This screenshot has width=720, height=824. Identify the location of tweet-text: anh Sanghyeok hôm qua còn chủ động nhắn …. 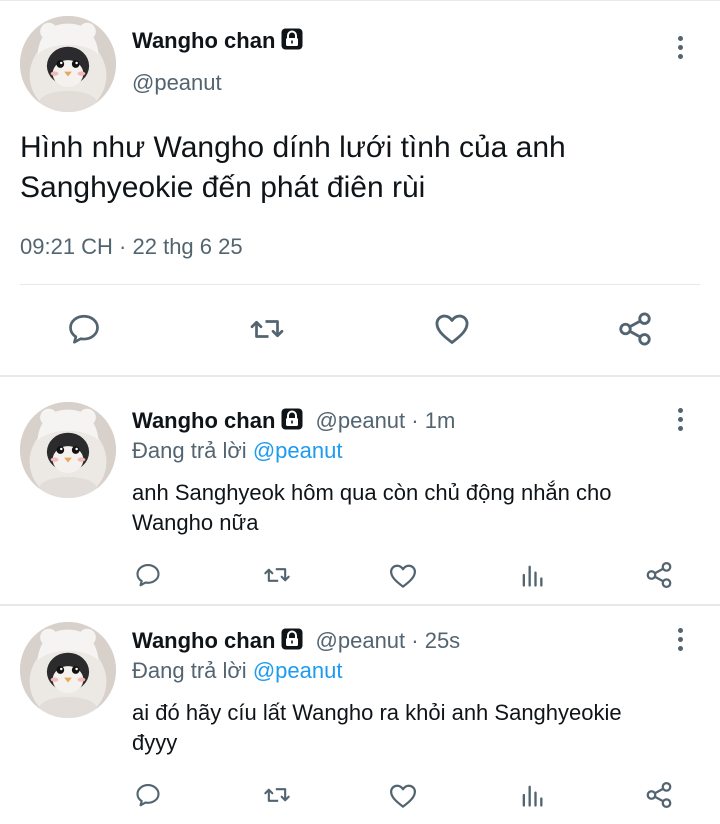
(372, 507).